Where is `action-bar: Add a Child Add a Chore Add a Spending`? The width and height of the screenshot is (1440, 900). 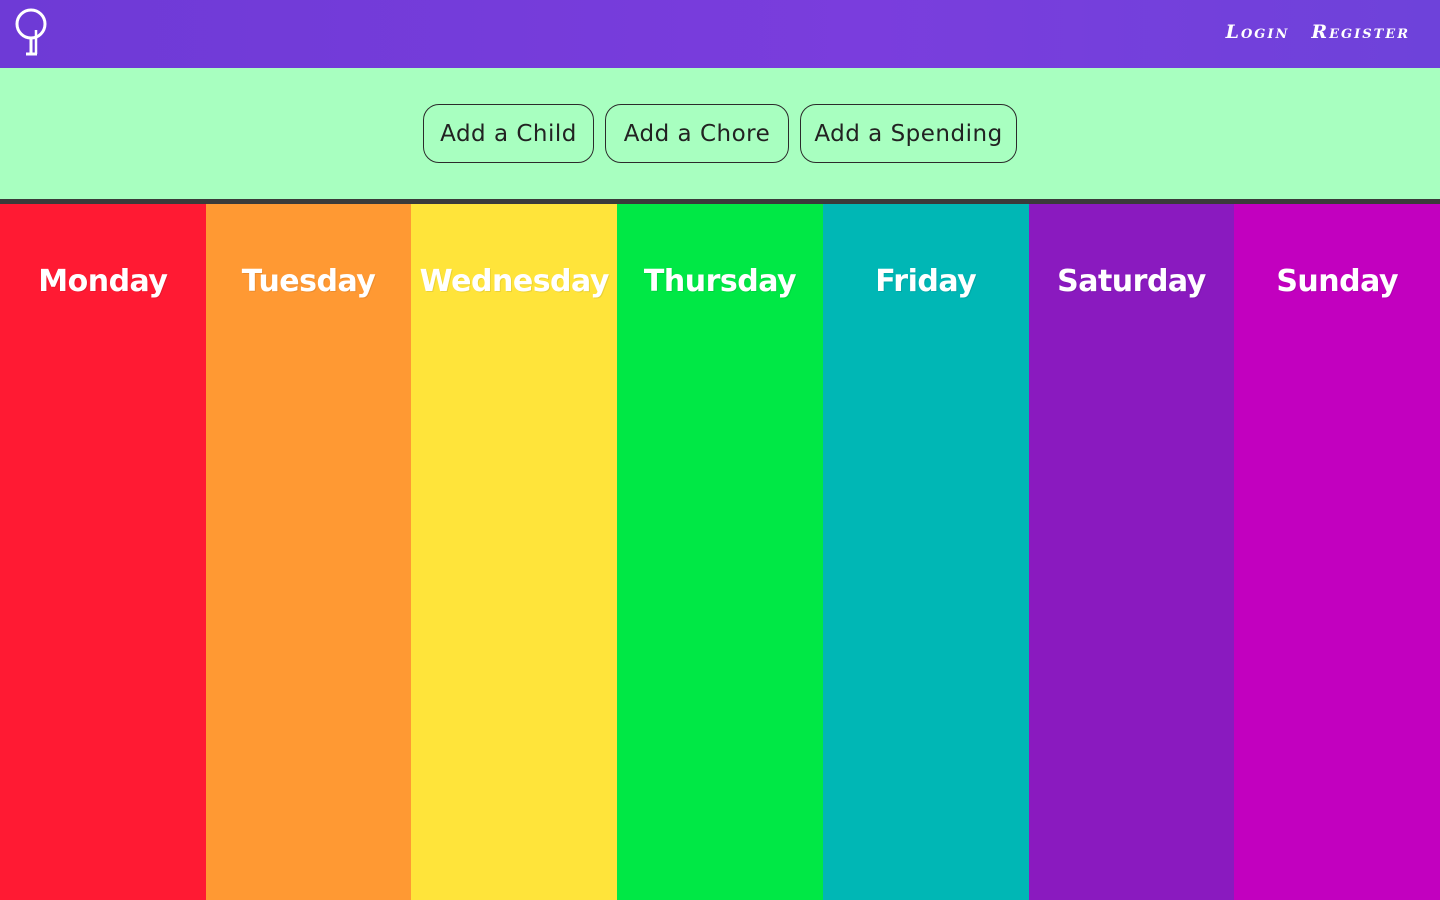
action-bar: Add a Child Add a Chore Add a Spending is located at coordinates (720, 133).